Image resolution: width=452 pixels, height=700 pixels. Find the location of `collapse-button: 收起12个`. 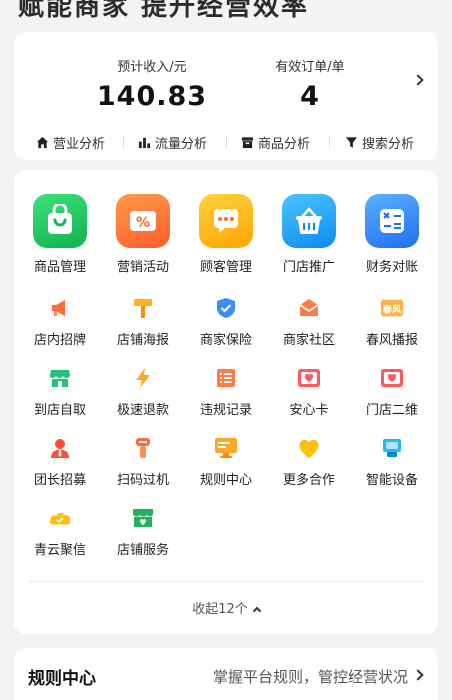

collapse-button: 收起12个 is located at coordinates (226, 607).